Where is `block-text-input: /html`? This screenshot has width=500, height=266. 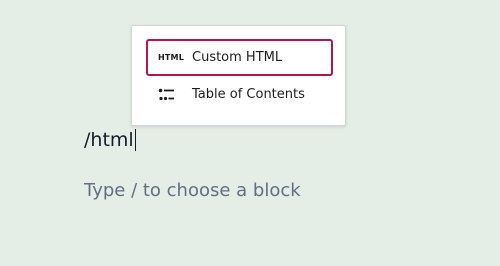
block-text-input: /html is located at coordinates (110, 140).